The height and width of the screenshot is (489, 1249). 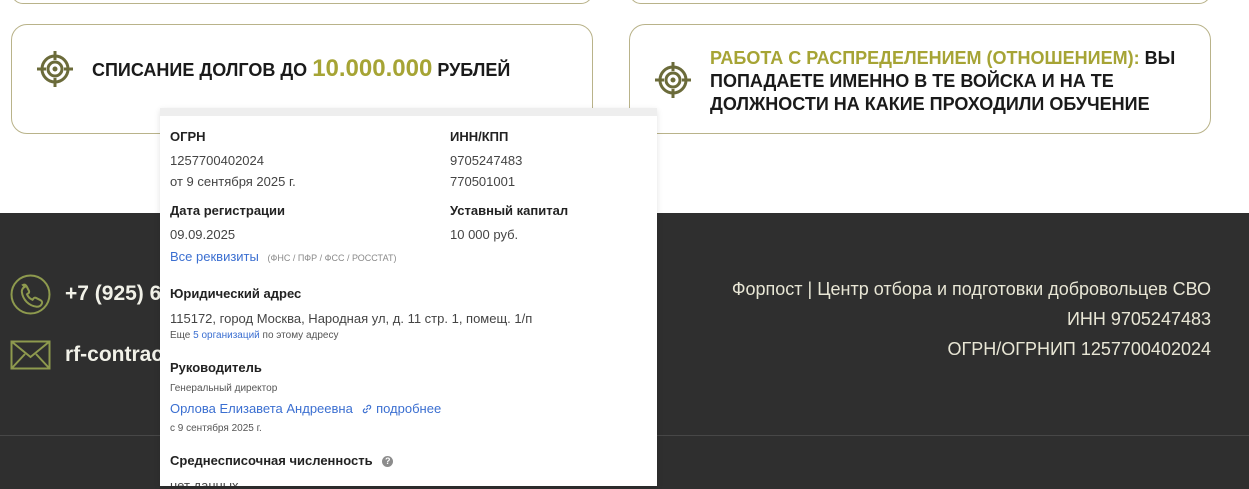 What do you see at coordinates (114, 355) in the screenshot?
I see `footer-email: rf-contrac` at bounding box center [114, 355].